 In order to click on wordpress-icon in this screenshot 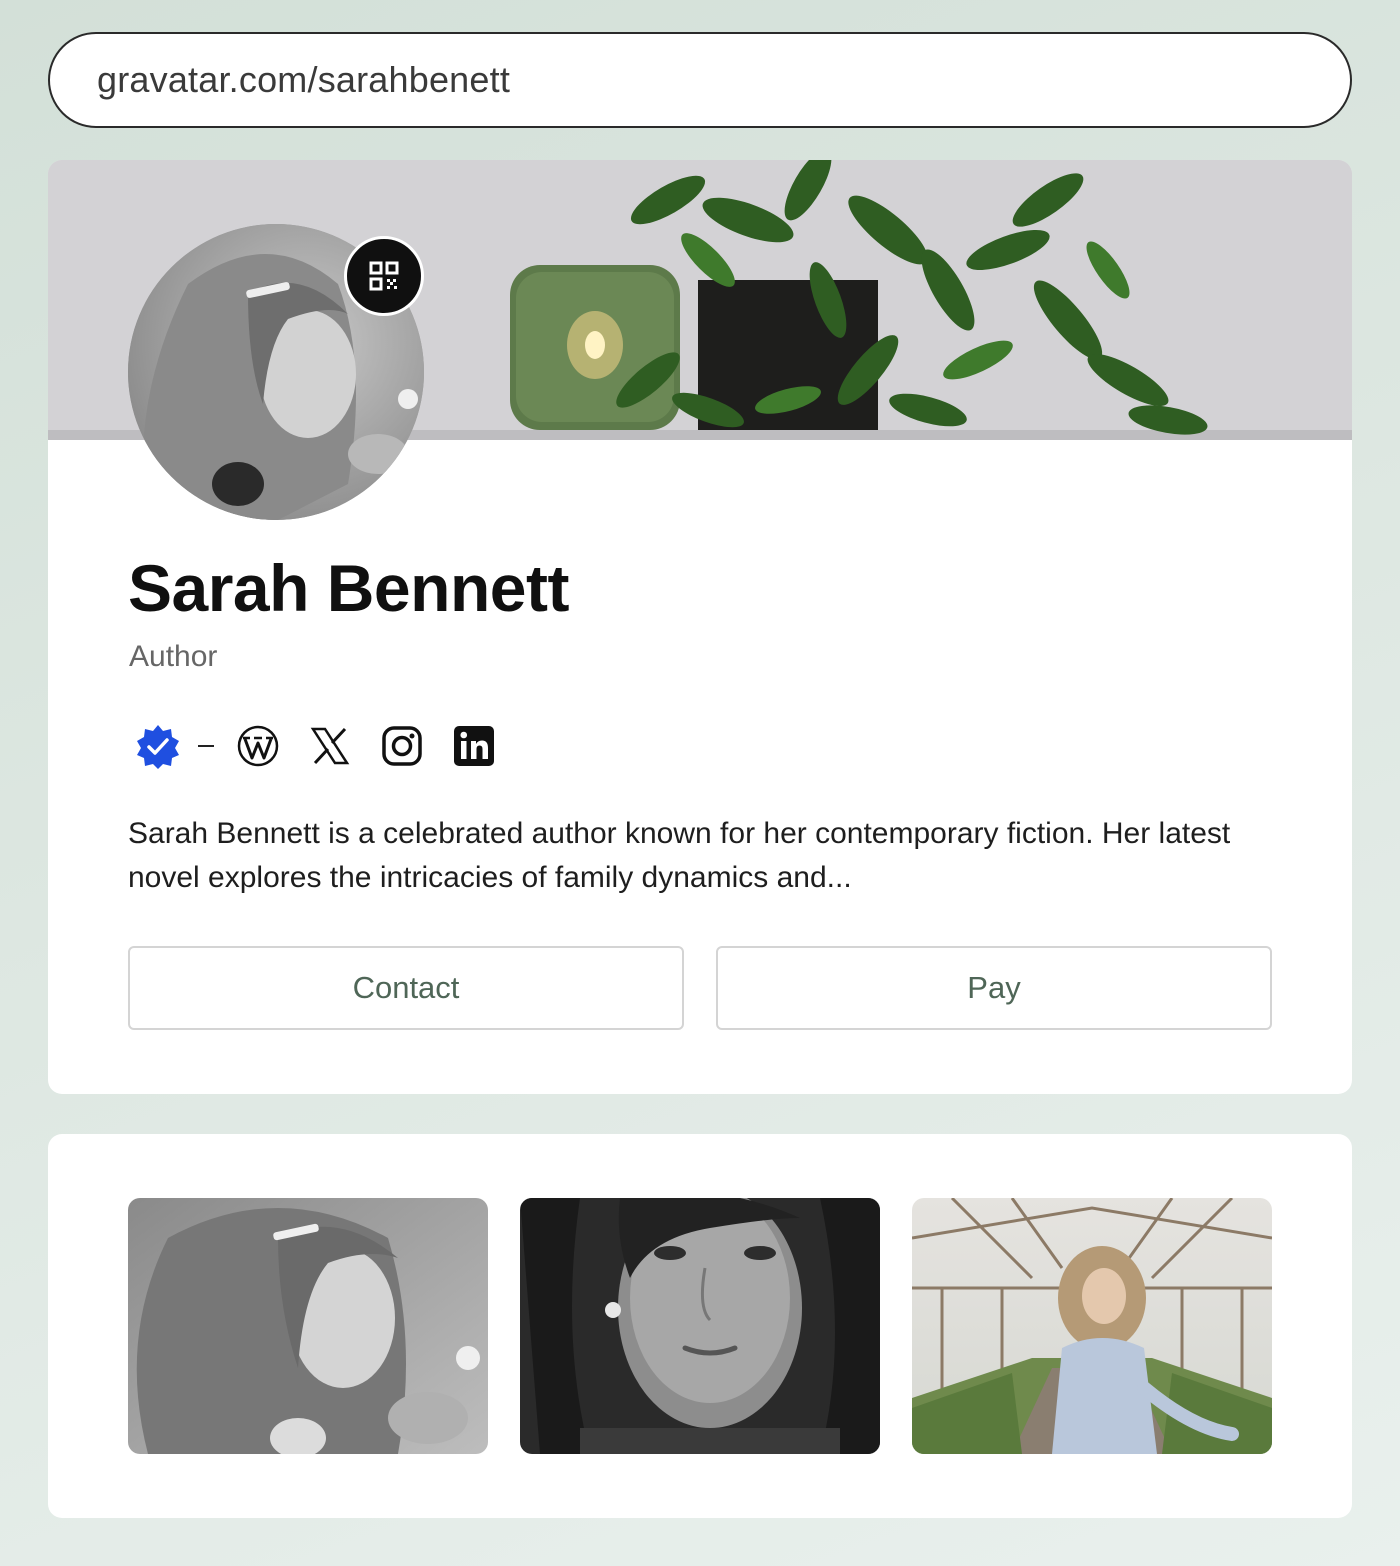, I will do `click(258, 746)`.